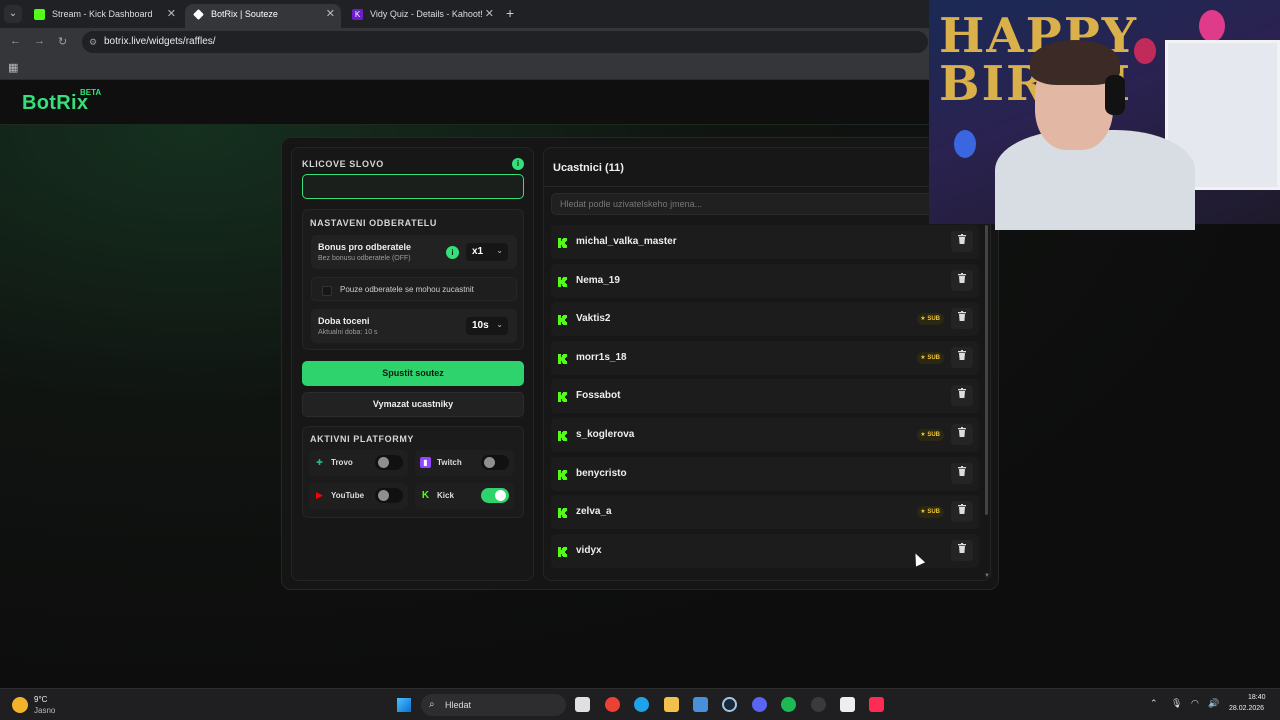  Describe the element at coordinates (389, 462) in the screenshot. I see `trovo-toggle` at that location.